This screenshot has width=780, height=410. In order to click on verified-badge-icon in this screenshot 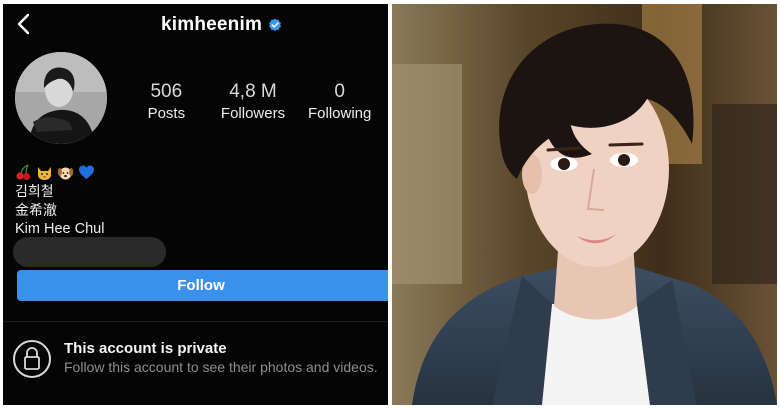, I will do `click(275, 25)`.